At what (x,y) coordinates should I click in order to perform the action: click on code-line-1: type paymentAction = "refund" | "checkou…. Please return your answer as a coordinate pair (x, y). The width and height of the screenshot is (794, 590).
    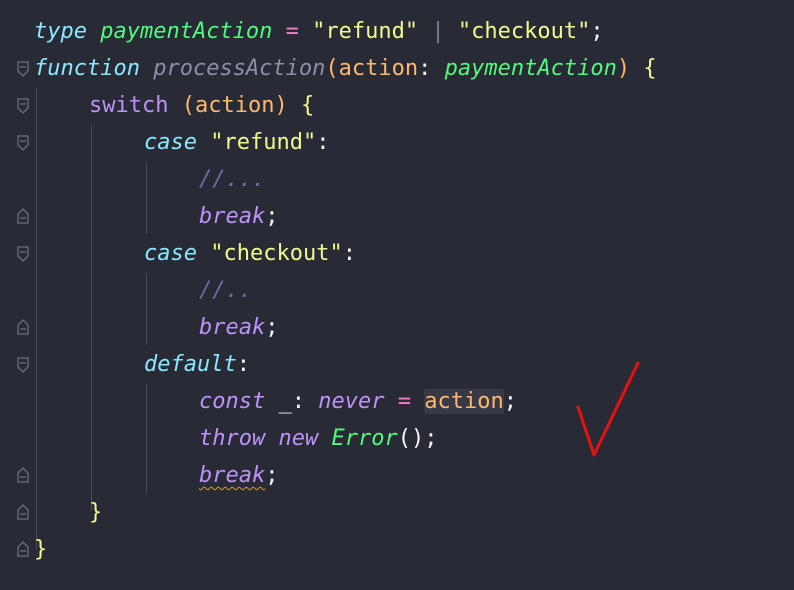
    Looking at the image, I should click on (319, 31).